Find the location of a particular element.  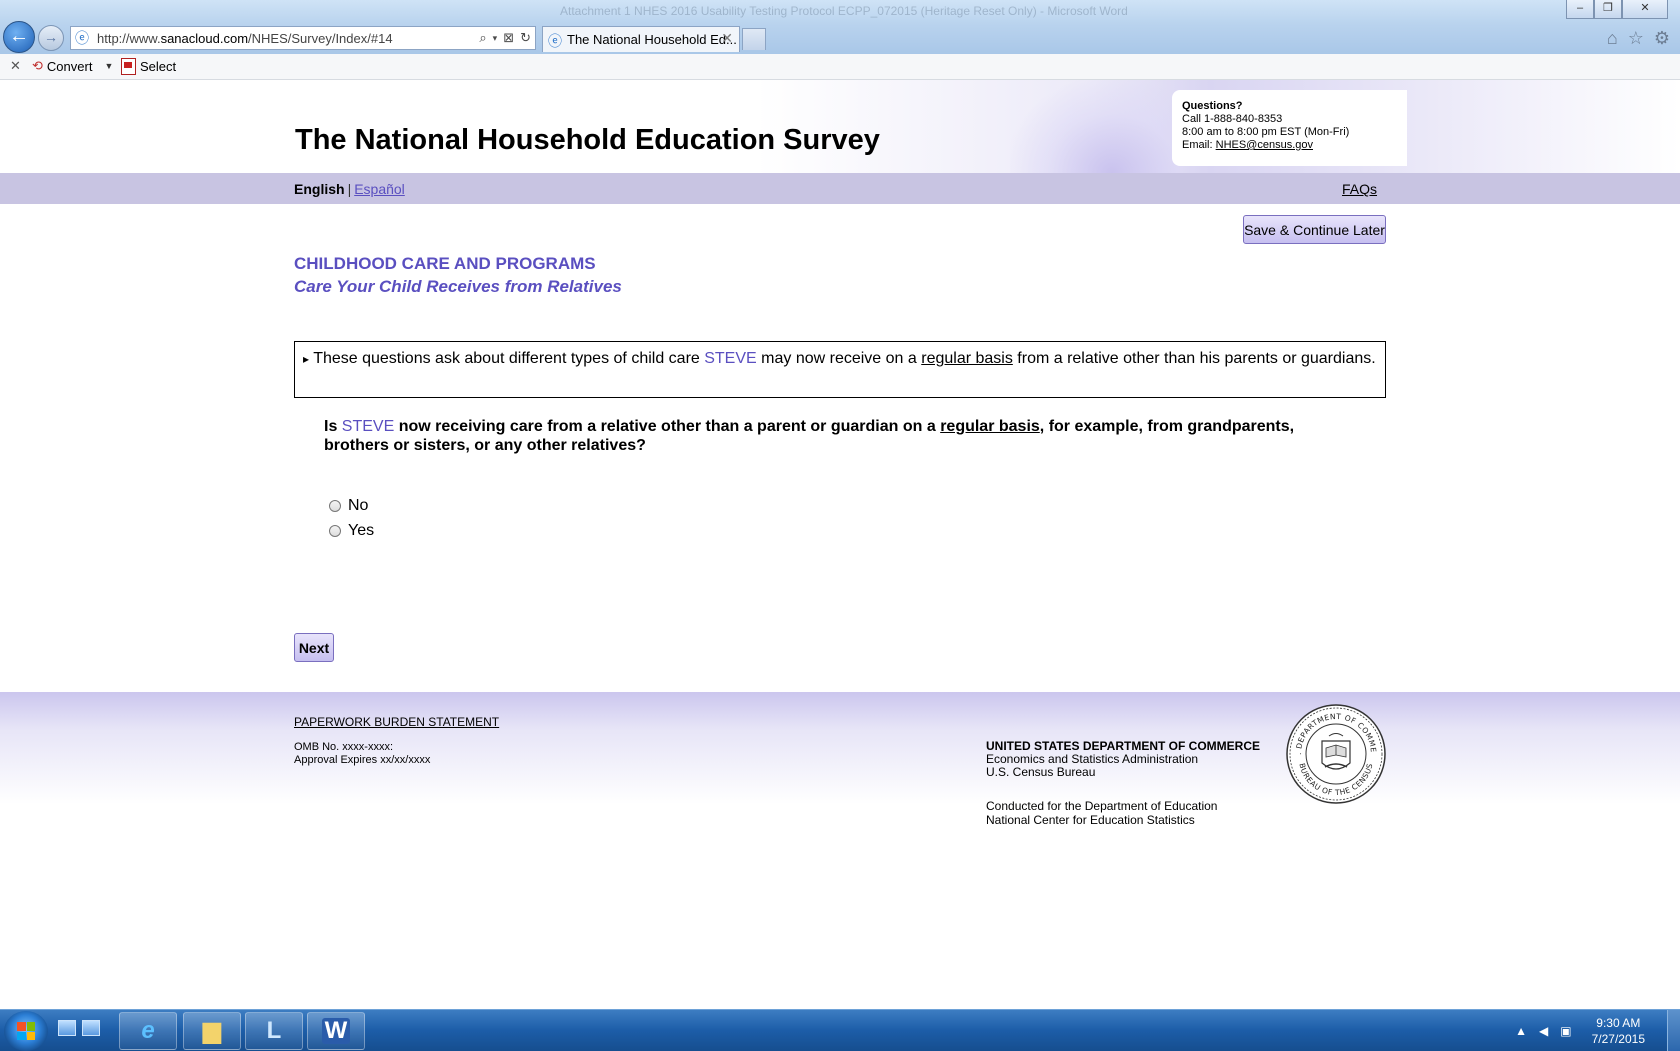

minimize-button: – is located at coordinates (1580, 9).